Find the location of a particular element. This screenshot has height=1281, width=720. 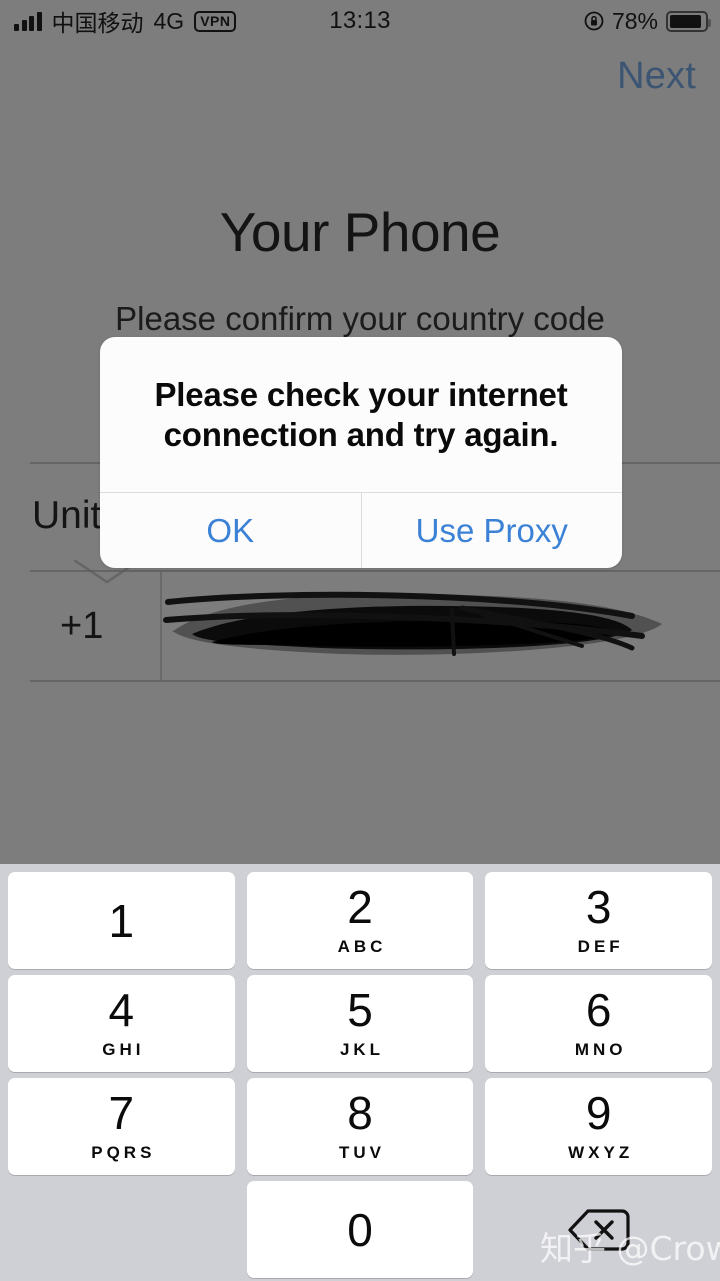

key-letters: GHI is located at coordinates (123, 1049).